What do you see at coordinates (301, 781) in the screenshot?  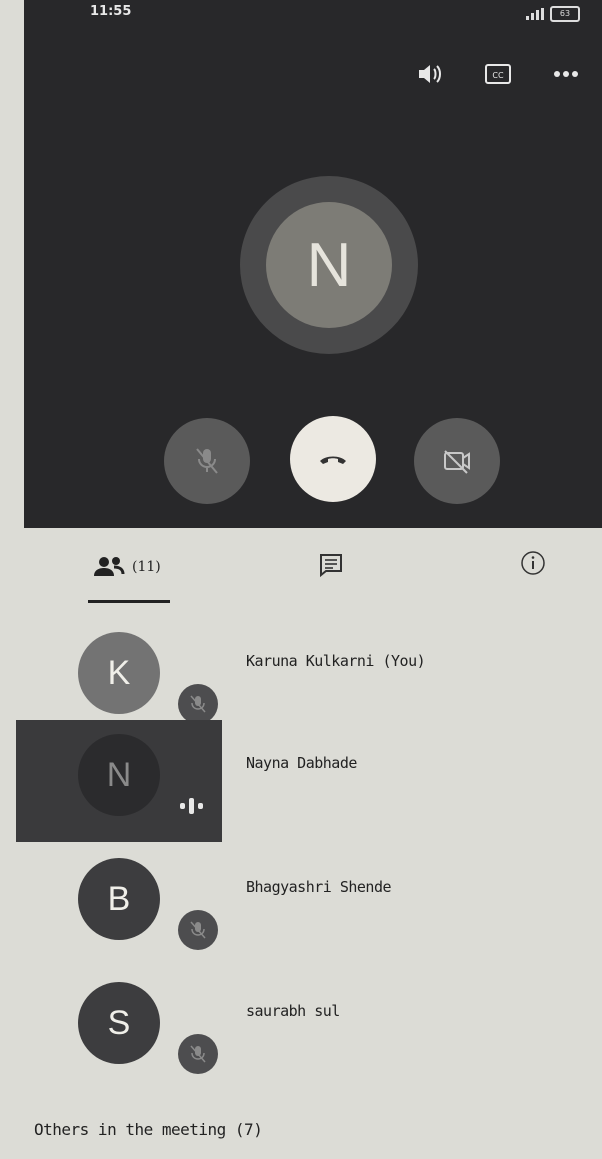 I see `participant-row-nayna: N Nayna Dabhade` at bounding box center [301, 781].